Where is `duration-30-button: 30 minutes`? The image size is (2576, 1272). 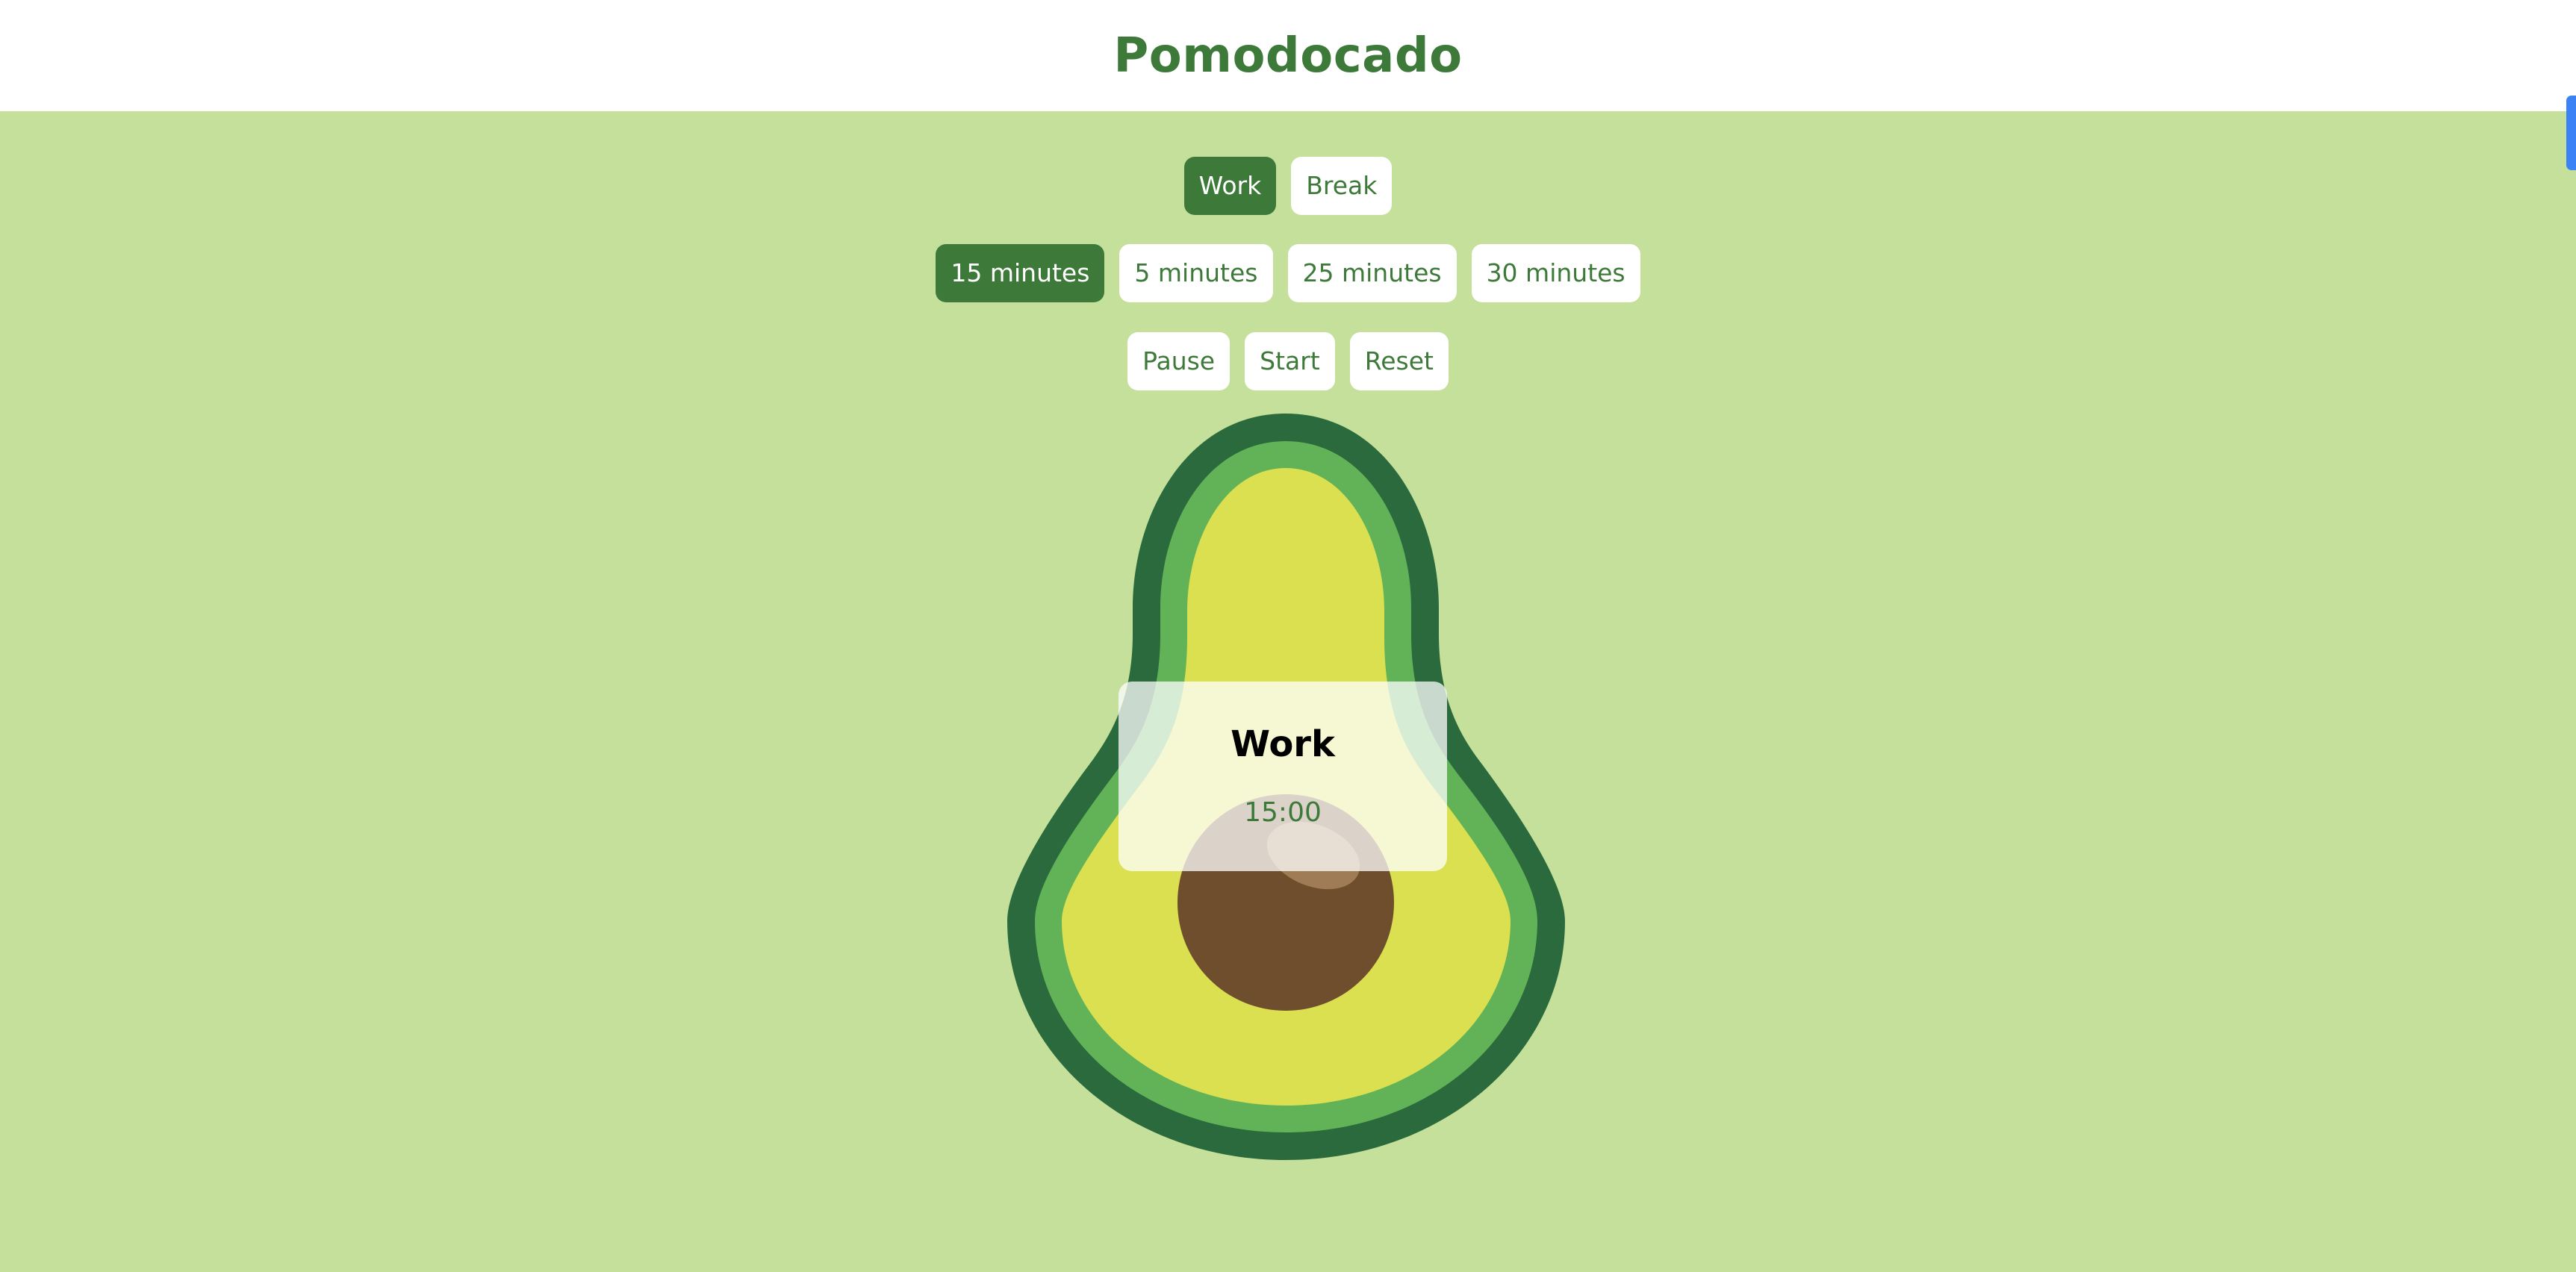 duration-30-button: 30 minutes is located at coordinates (1555, 273).